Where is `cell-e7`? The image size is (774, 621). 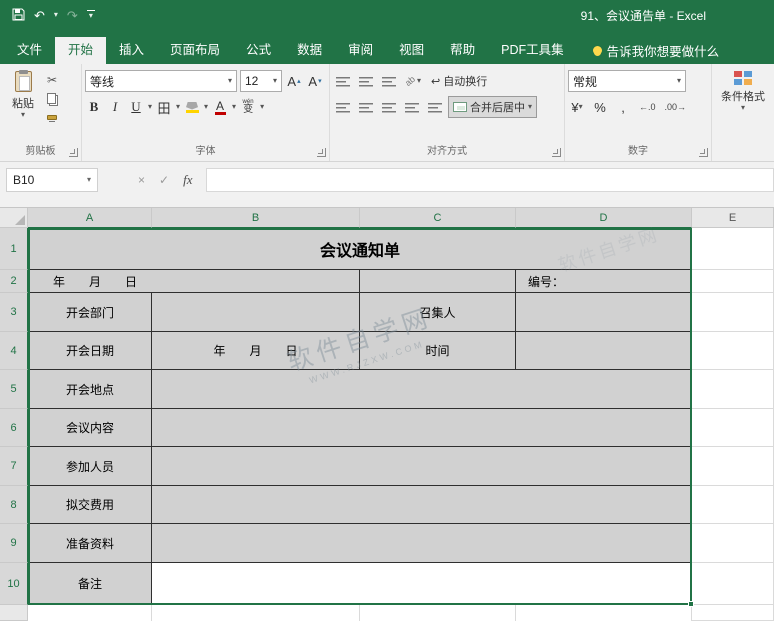 cell-e7 is located at coordinates (733, 466).